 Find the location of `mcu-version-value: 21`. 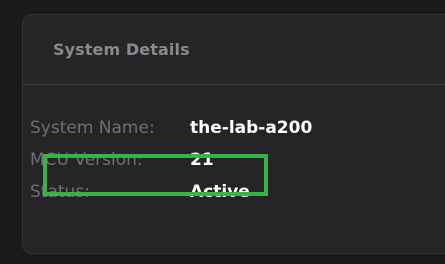

mcu-version-value: 21 is located at coordinates (202, 160).